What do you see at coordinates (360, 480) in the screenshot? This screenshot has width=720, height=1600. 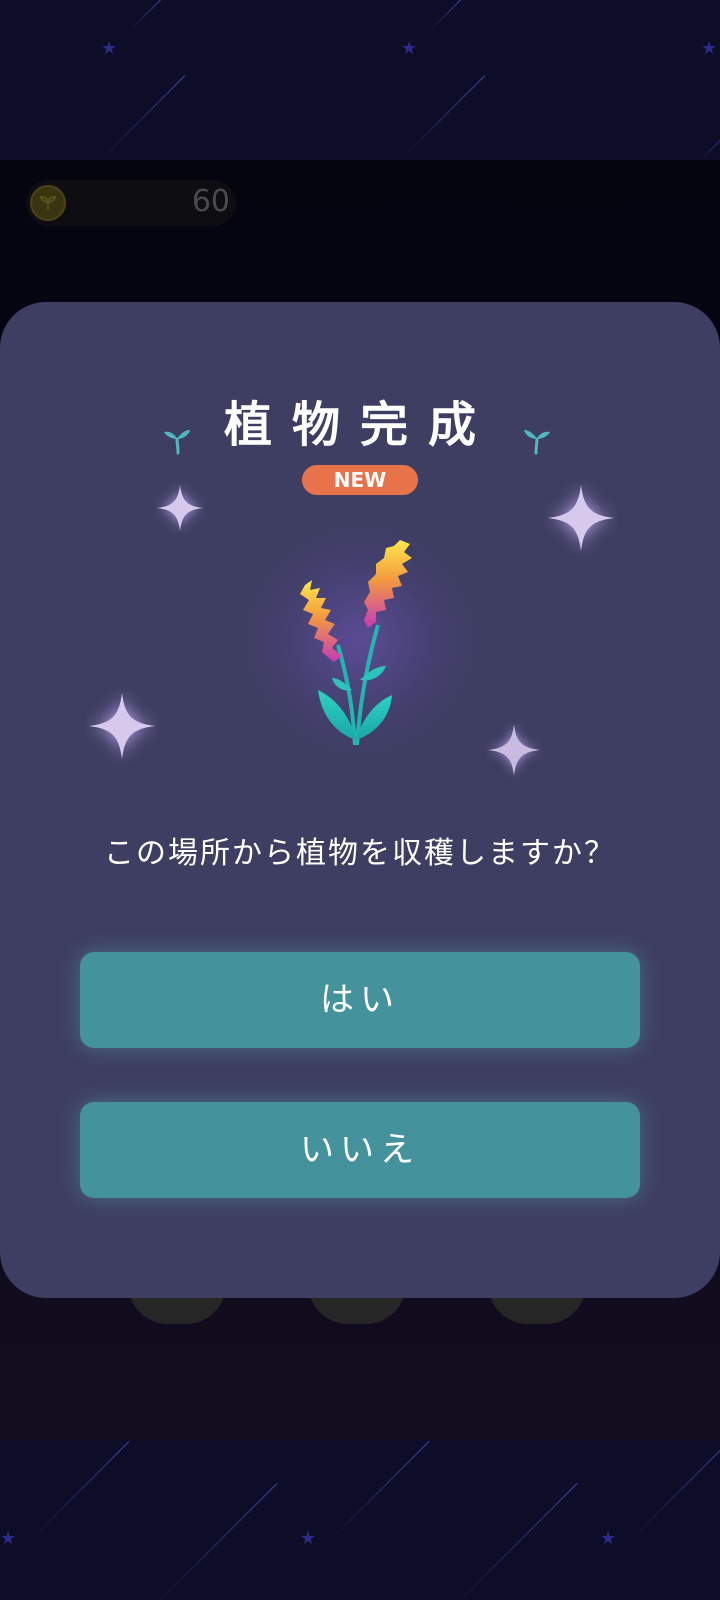 I see `new-badge: NEW` at bounding box center [360, 480].